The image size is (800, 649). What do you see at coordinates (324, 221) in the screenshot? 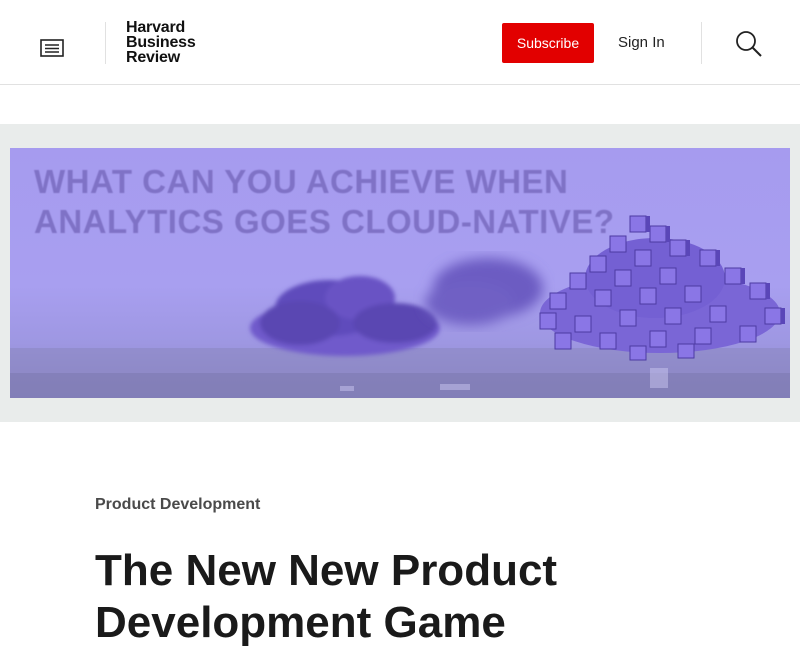
I see `ad-headline-line: ANALYTICS GOES CLOUD-NATIVE?` at bounding box center [324, 221].